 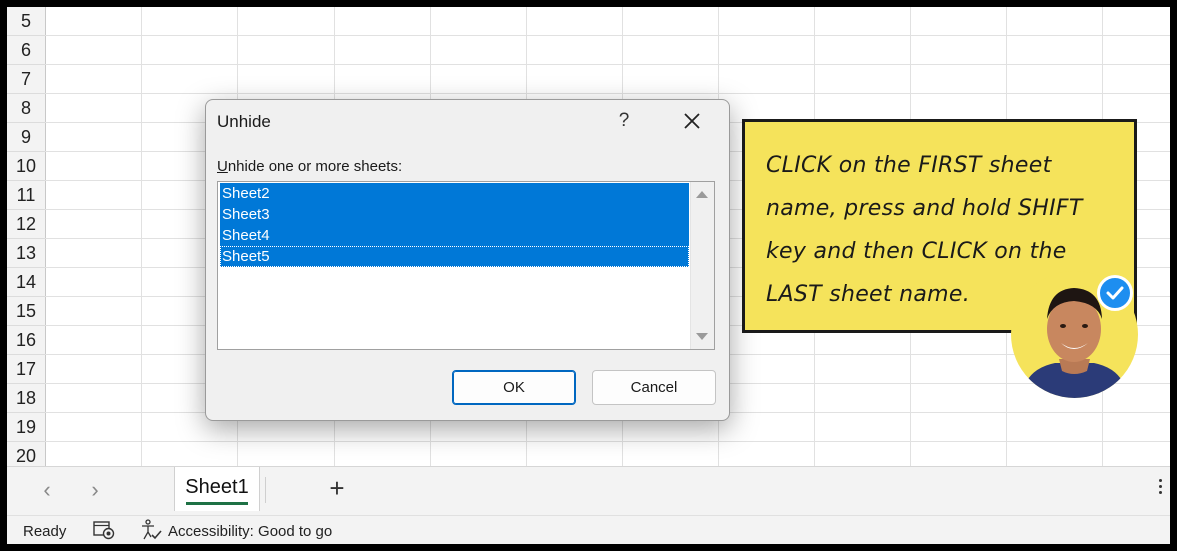 What do you see at coordinates (26, 166) in the screenshot?
I see `row-header-10: 10` at bounding box center [26, 166].